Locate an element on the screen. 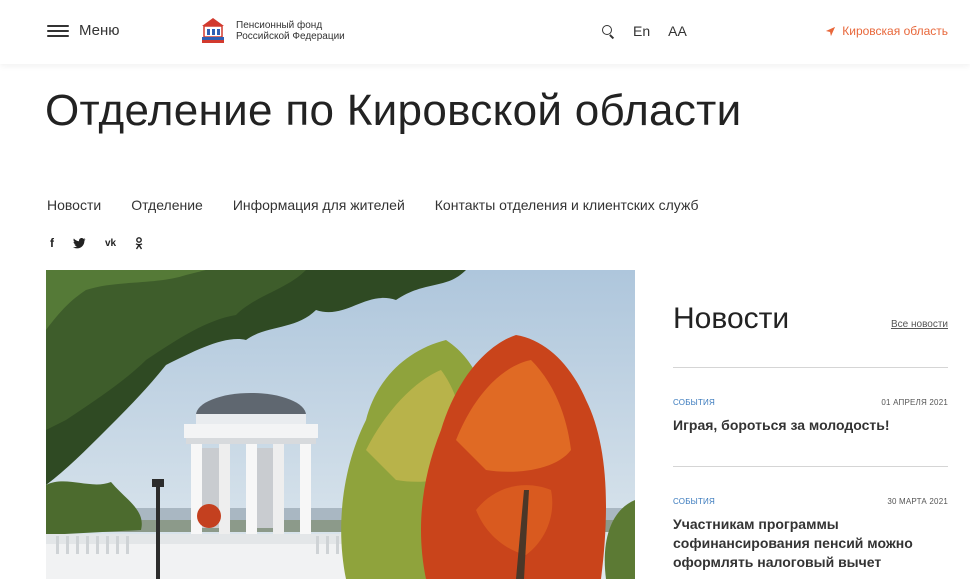 The height and width of the screenshot is (579, 970). nav-item-branch: Отделение is located at coordinates (167, 205).